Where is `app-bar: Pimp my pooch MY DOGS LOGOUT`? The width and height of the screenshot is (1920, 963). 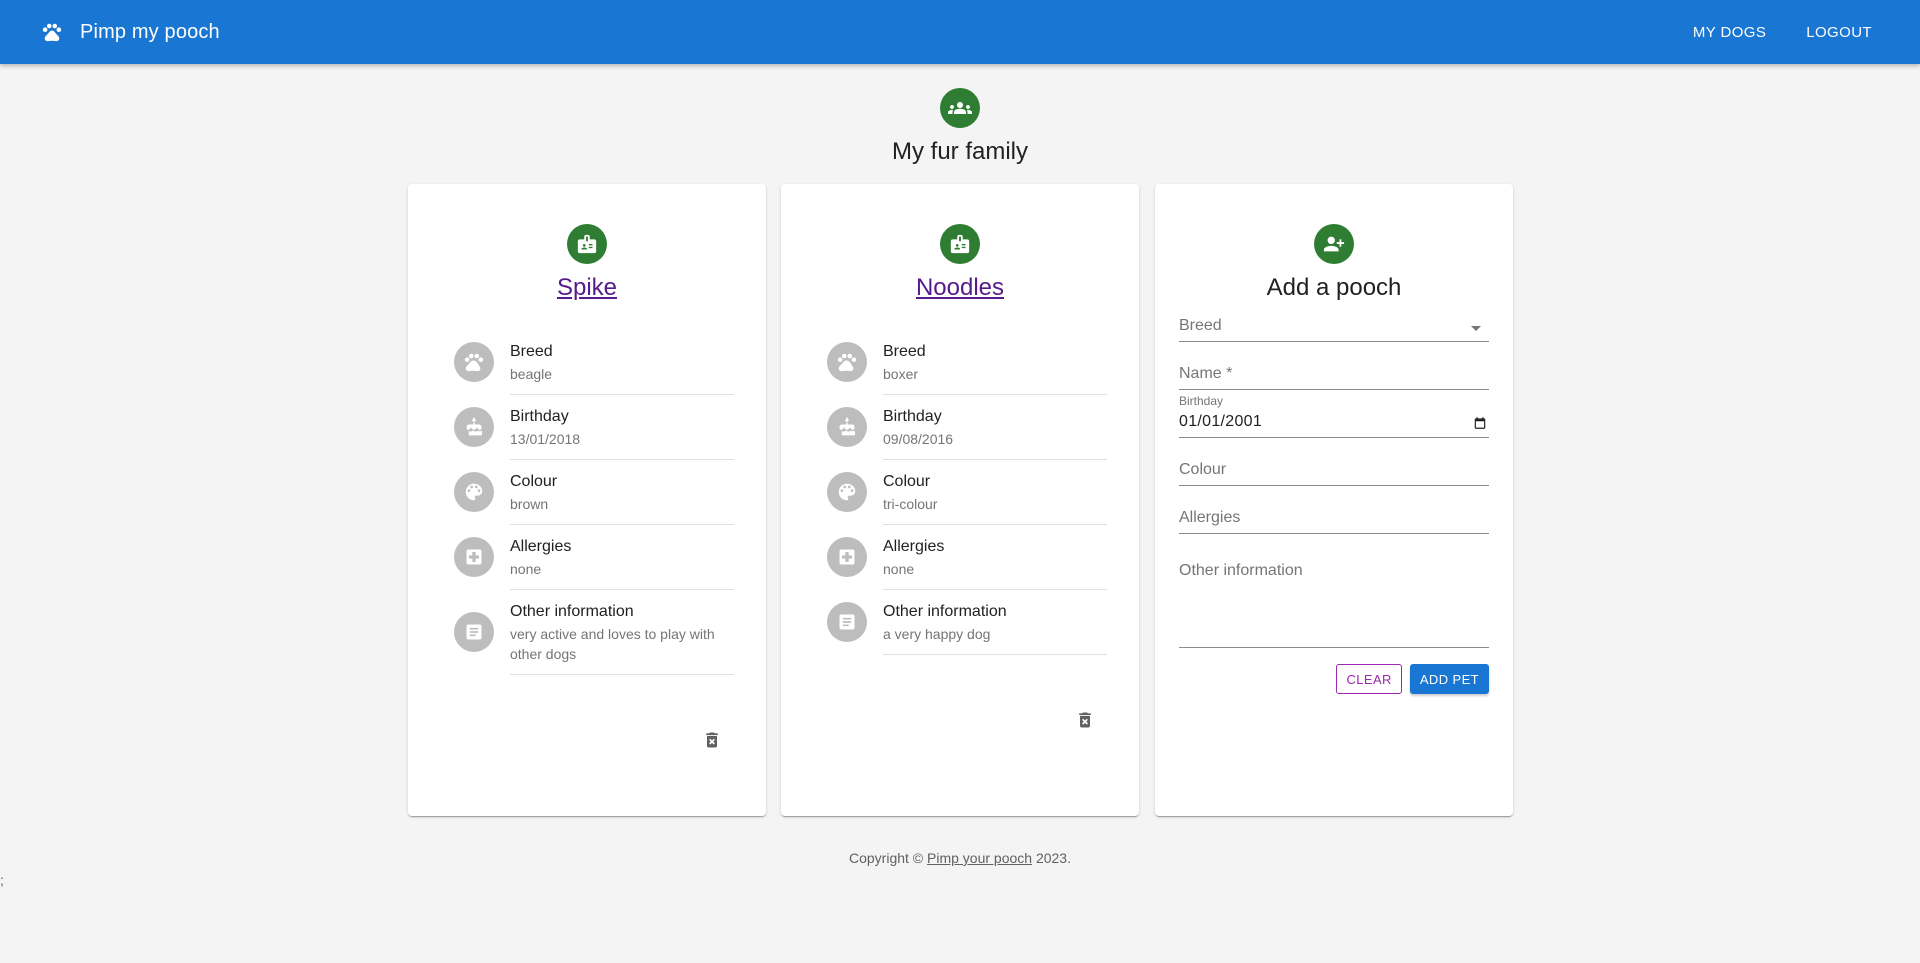
app-bar: Pimp my pooch MY DOGS LOGOUT is located at coordinates (960, 32).